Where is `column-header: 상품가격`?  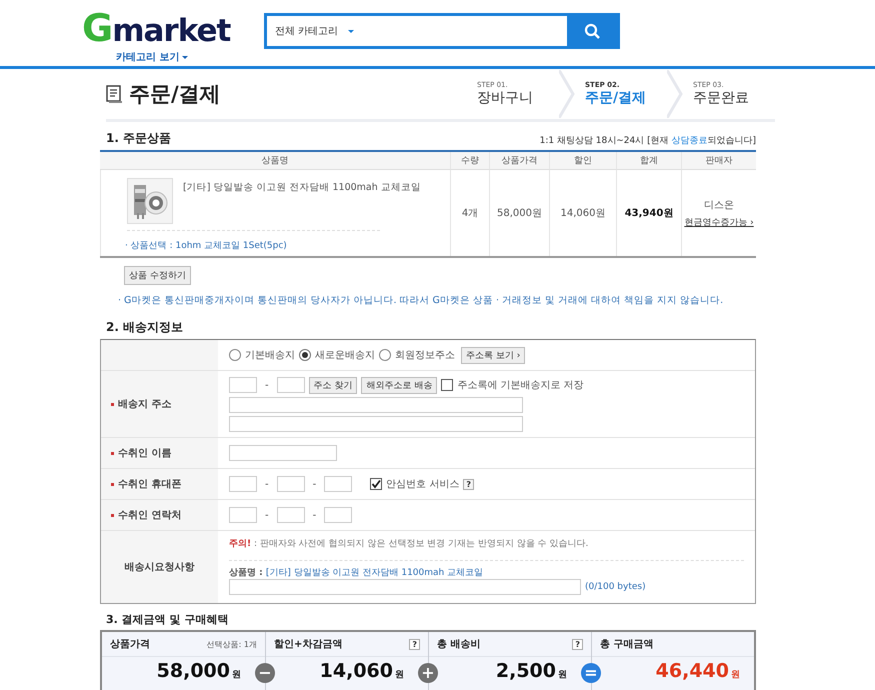 column-header: 상품가격 is located at coordinates (519, 161).